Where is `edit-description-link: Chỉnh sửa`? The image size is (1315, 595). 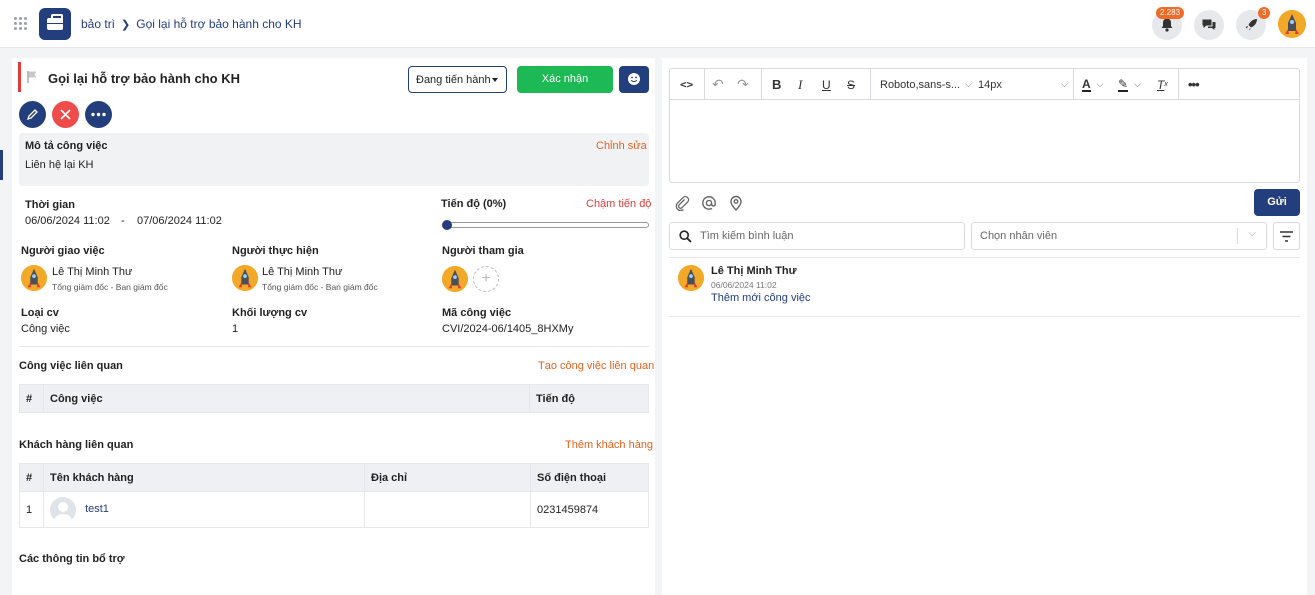
edit-description-link: Chỉnh sửa is located at coordinates (621, 146).